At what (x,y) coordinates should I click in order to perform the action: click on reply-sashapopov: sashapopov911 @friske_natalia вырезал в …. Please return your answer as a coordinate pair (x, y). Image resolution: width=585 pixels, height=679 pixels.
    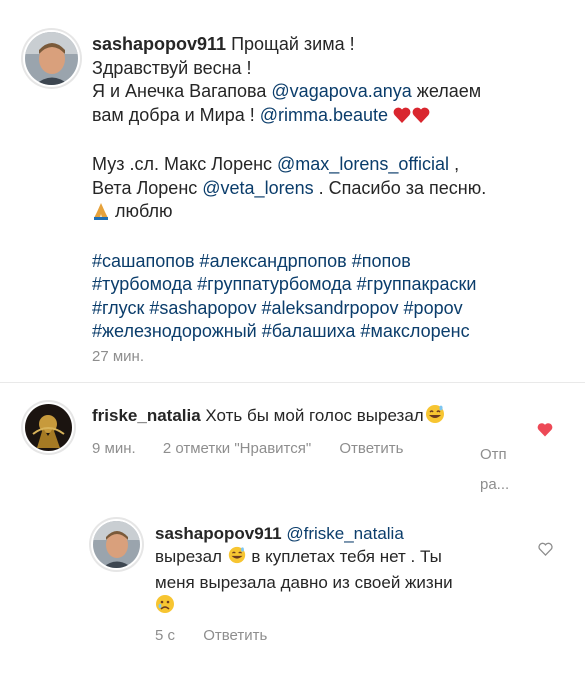
    Looking at the image, I should click on (345, 571).